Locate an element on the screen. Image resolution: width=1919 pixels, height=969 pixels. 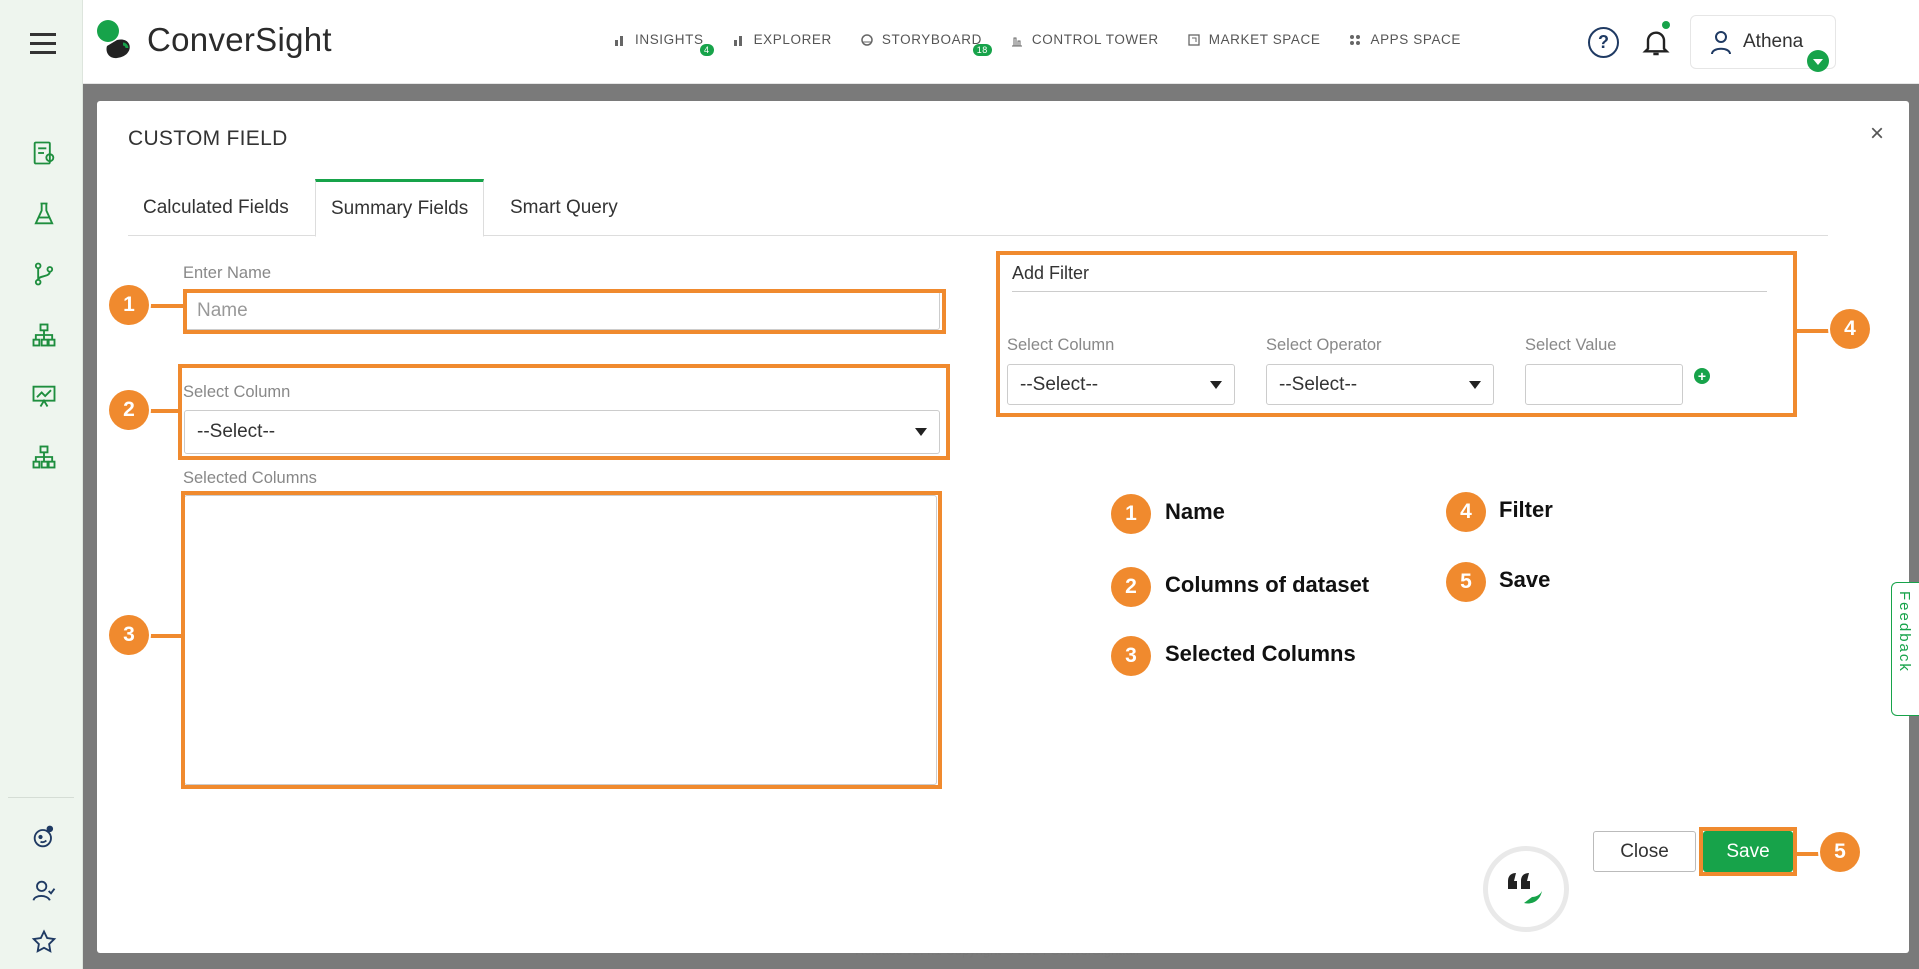
help-glyph: ? is located at coordinates (1603, 42).